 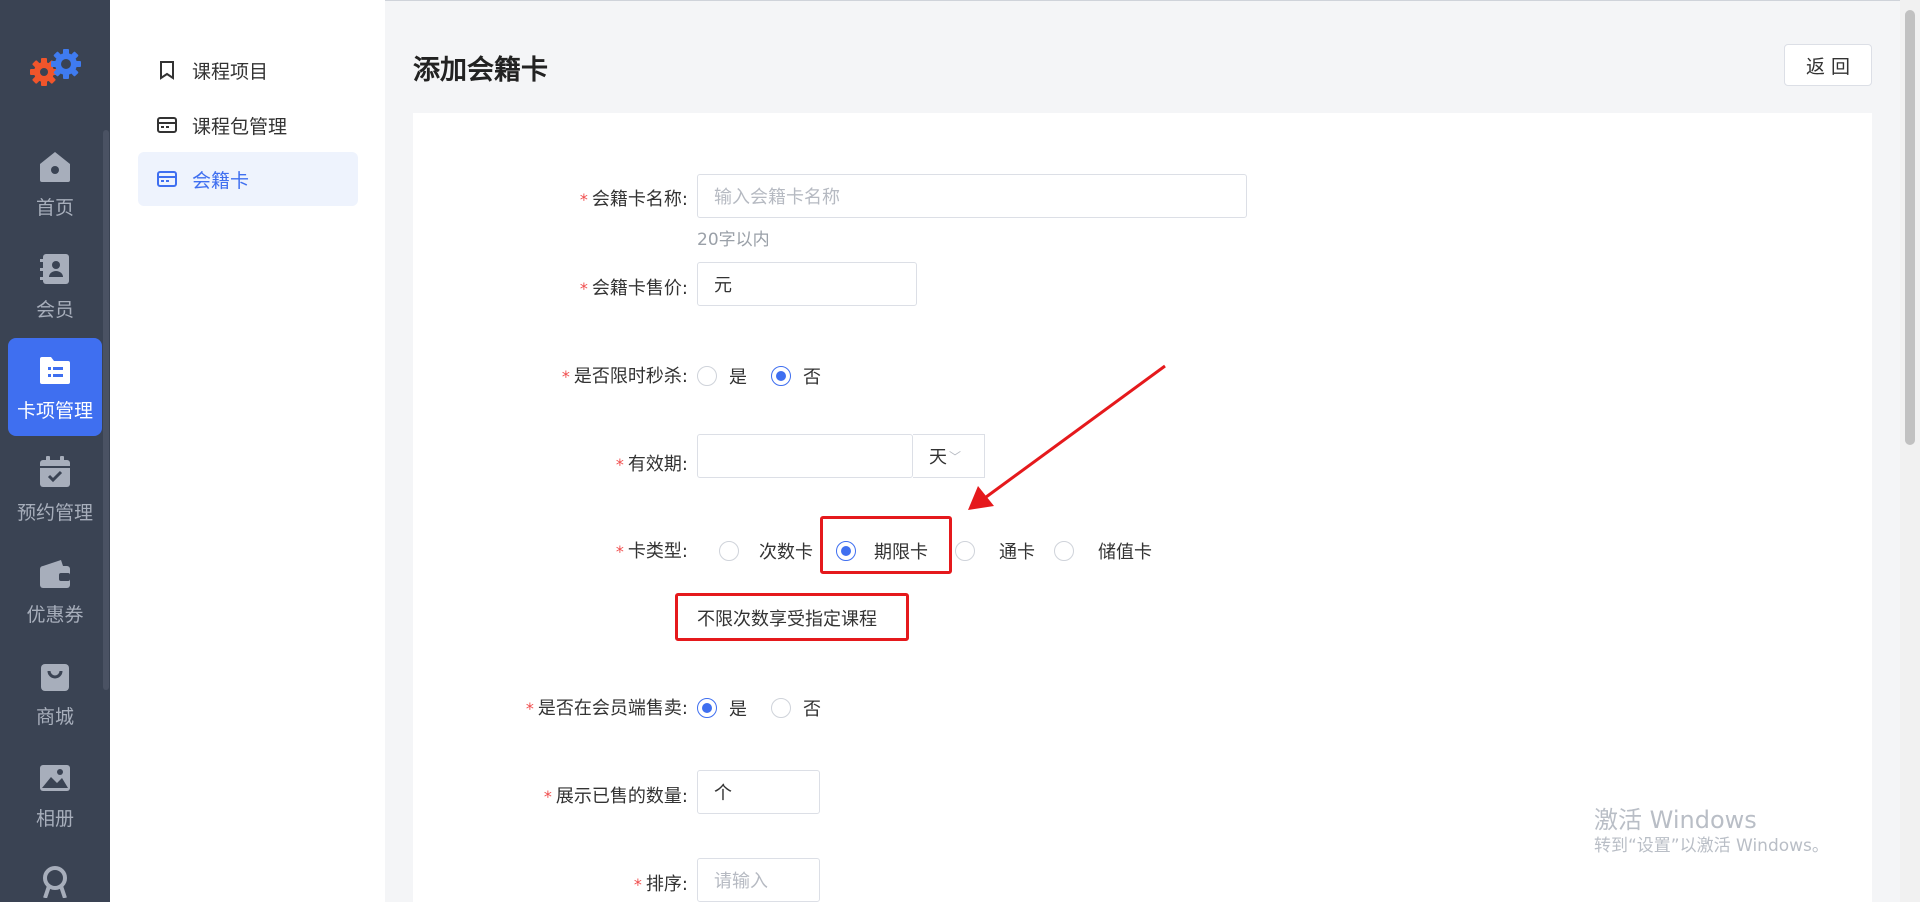 I want to click on nav-item-card-management: 卡项管理, so click(x=55, y=387).